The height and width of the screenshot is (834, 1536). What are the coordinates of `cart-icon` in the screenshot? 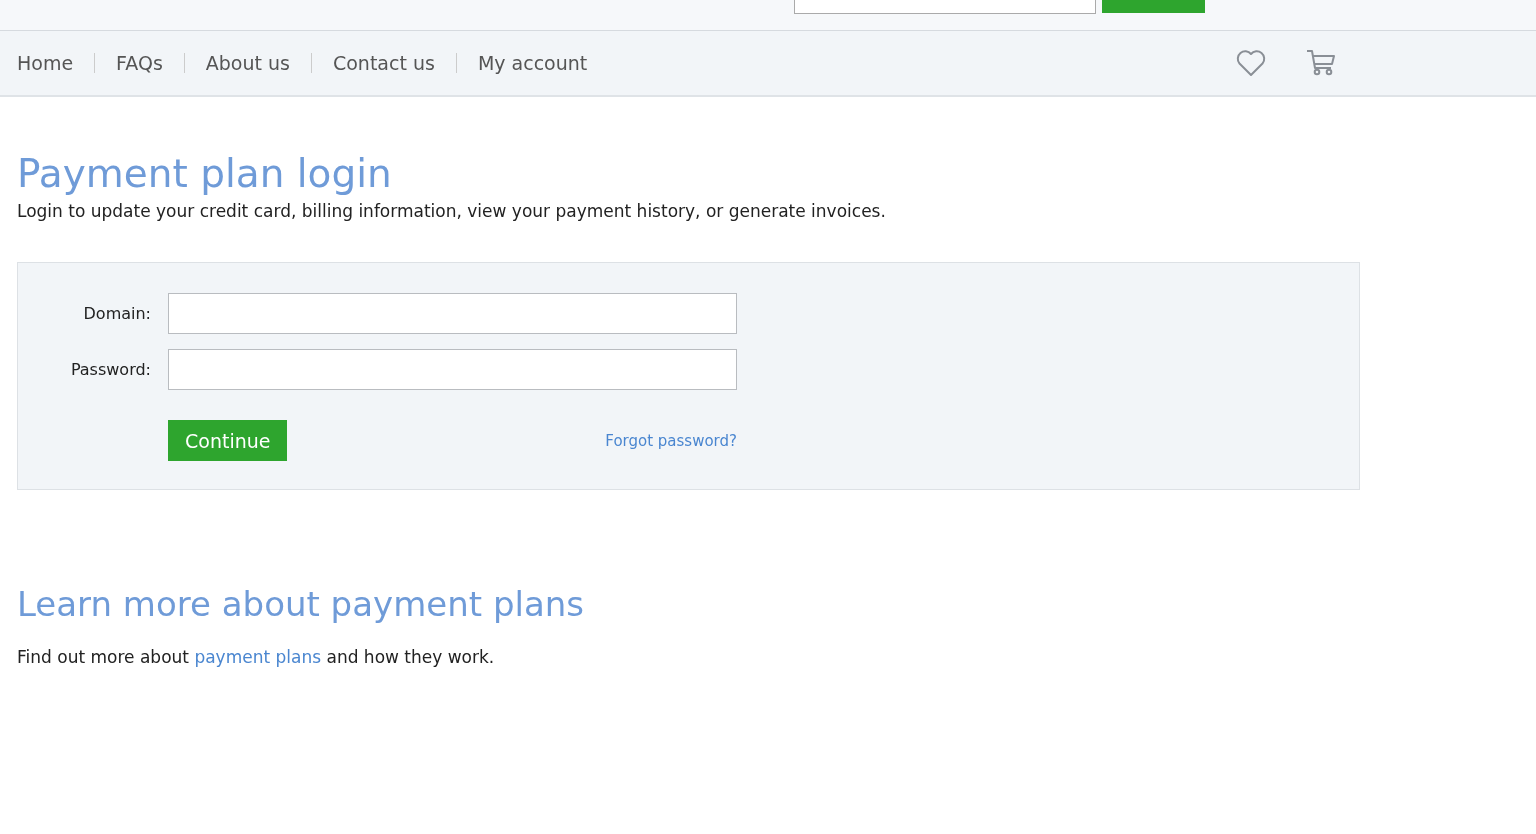 It's located at (1321, 63).